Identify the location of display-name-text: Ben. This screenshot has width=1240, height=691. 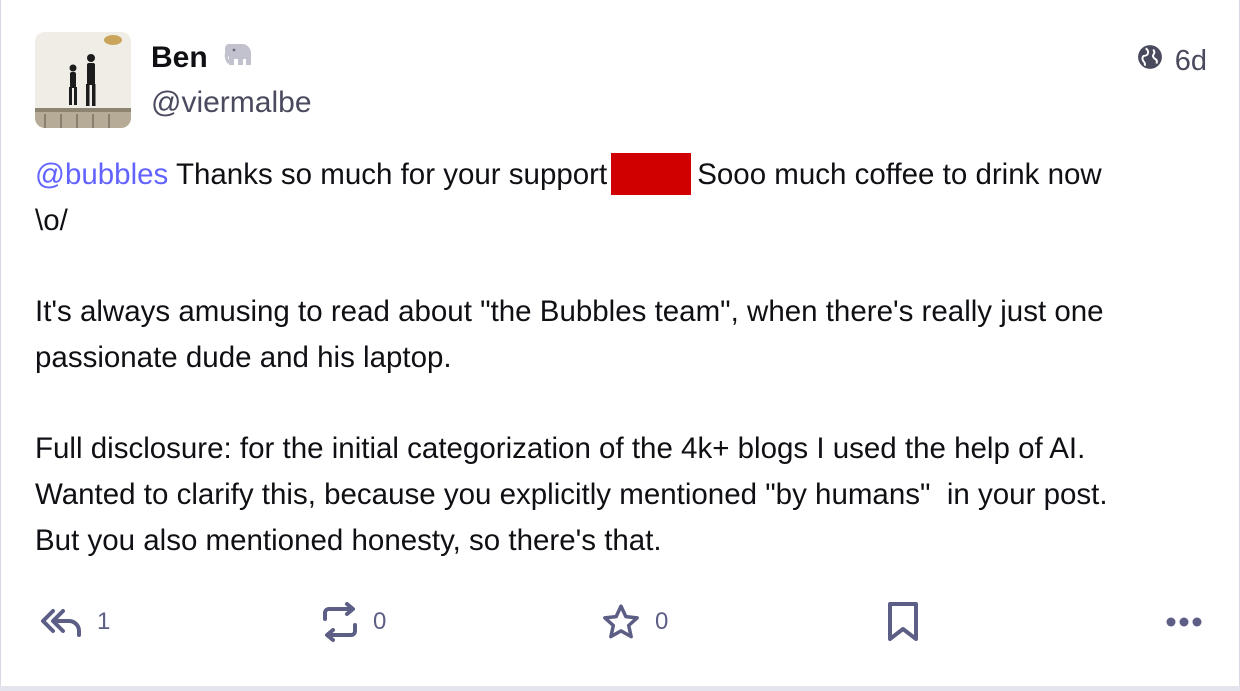
(179, 58).